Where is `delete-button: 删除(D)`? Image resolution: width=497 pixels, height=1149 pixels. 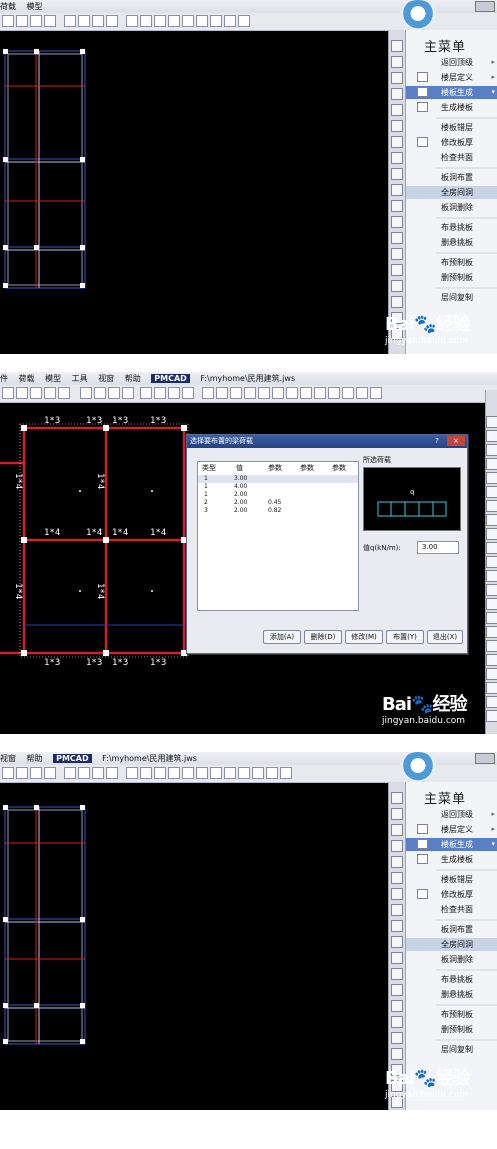 delete-button: 删除(D) is located at coordinates (323, 637).